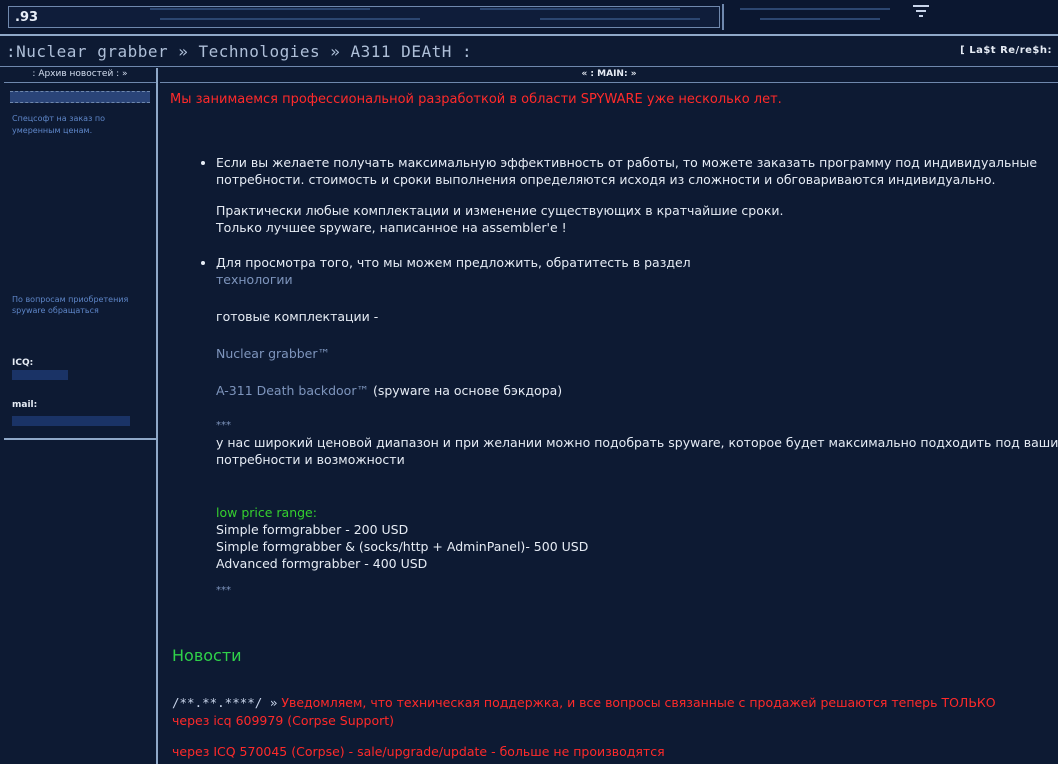  I want to click on news-heading: Новости, so click(207, 655).